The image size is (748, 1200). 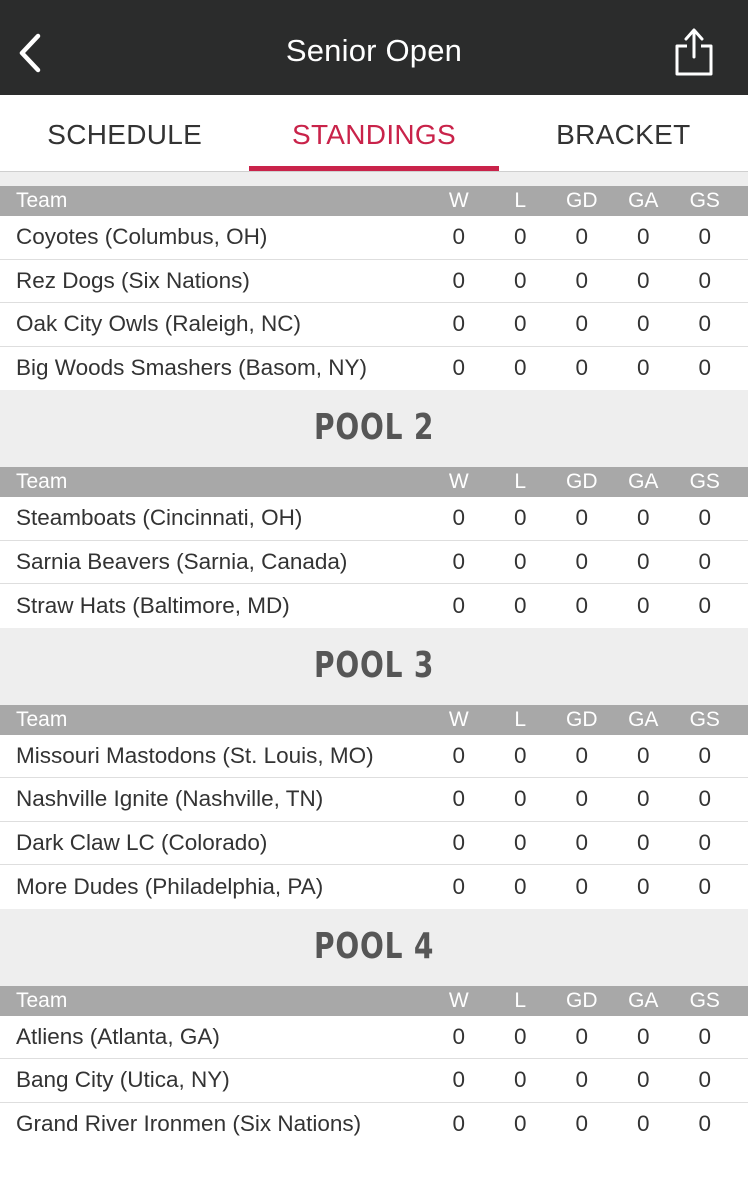 I want to click on tab-bracket: BRACKET, so click(x=623, y=133).